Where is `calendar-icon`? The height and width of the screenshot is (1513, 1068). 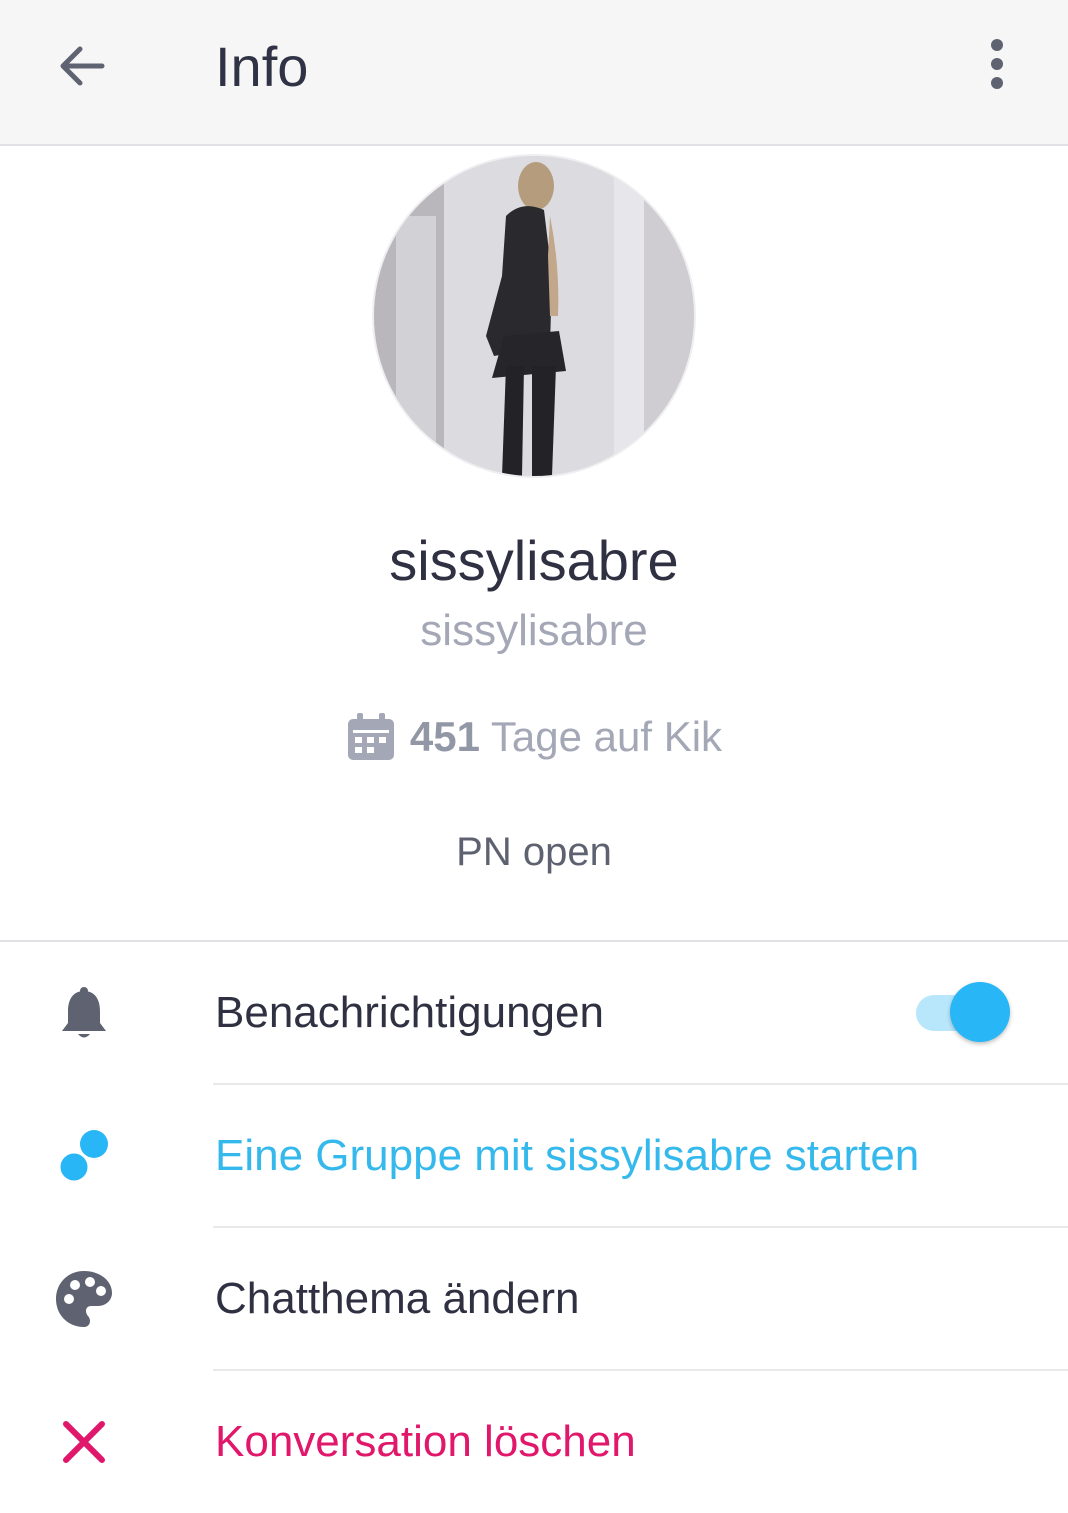 calendar-icon is located at coordinates (370, 736).